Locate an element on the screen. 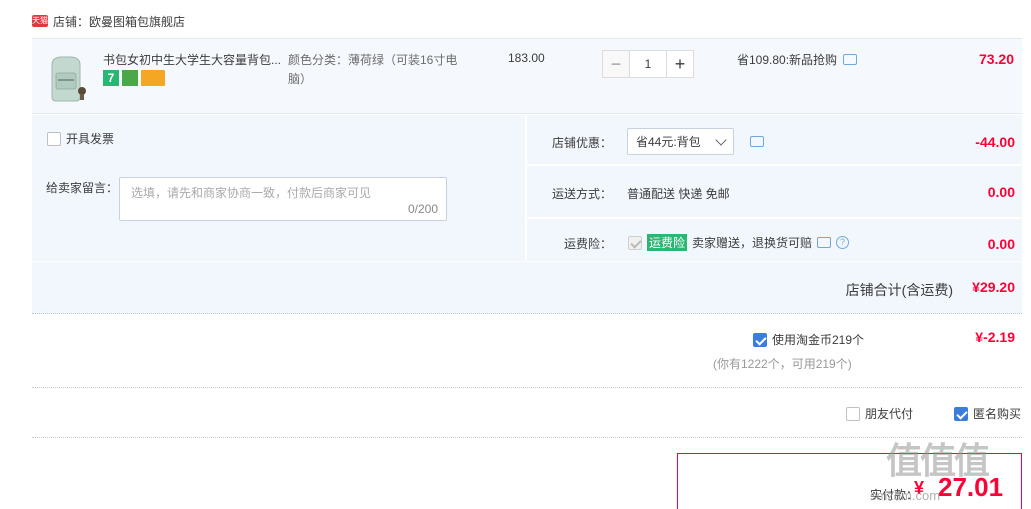  watermark-logo: 值值值 is located at coordinates (938, 460).